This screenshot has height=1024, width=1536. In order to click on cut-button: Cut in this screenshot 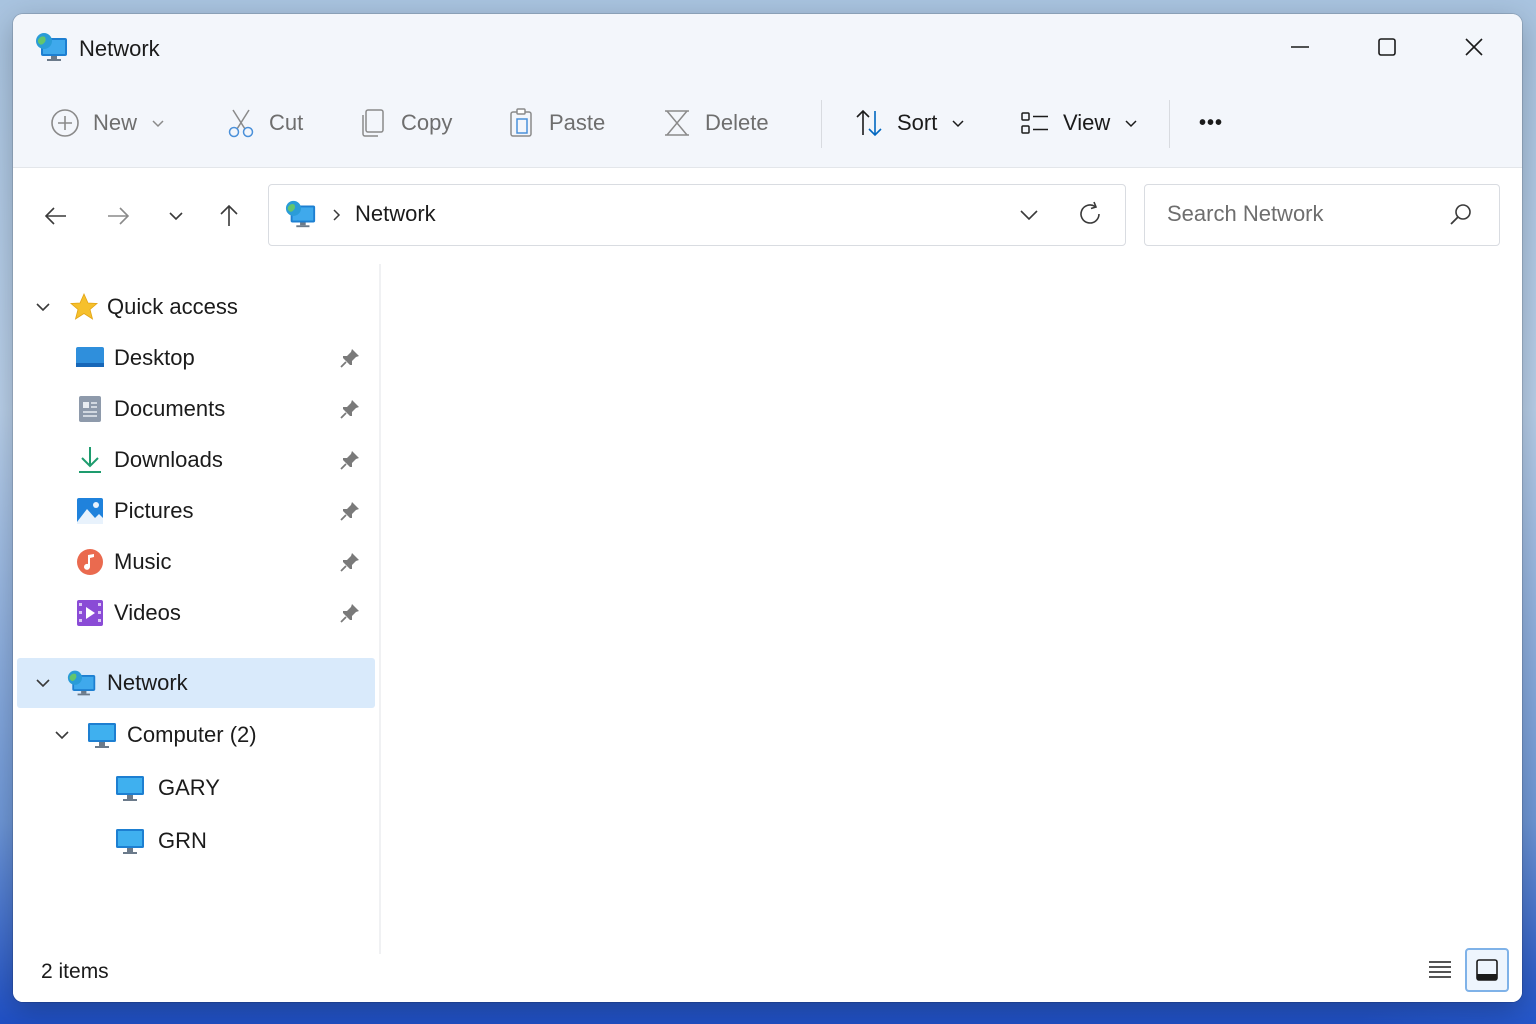, I will do `click(264, 123)`.